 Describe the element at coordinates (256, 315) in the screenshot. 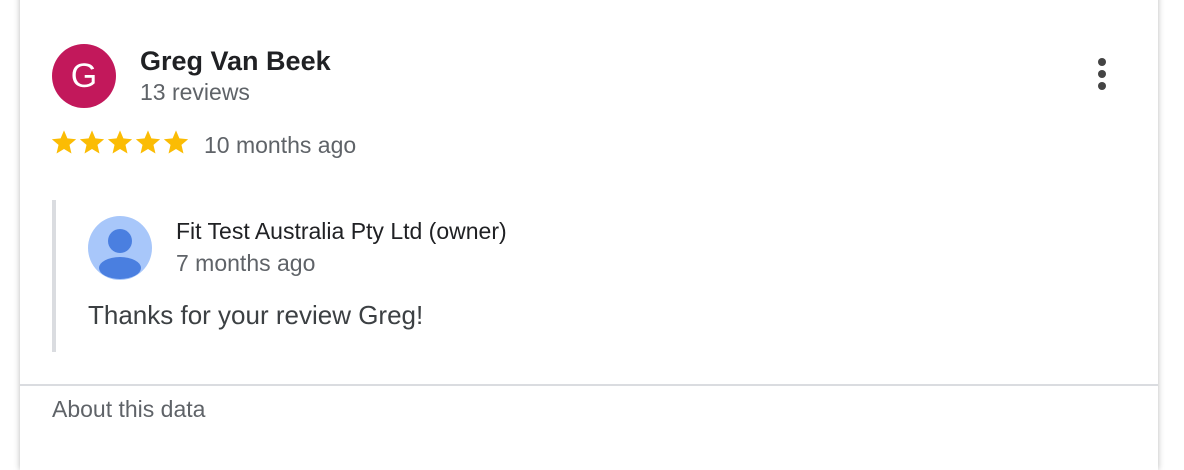

I see `reply-text: Thanks for your review Greg!` at that location.